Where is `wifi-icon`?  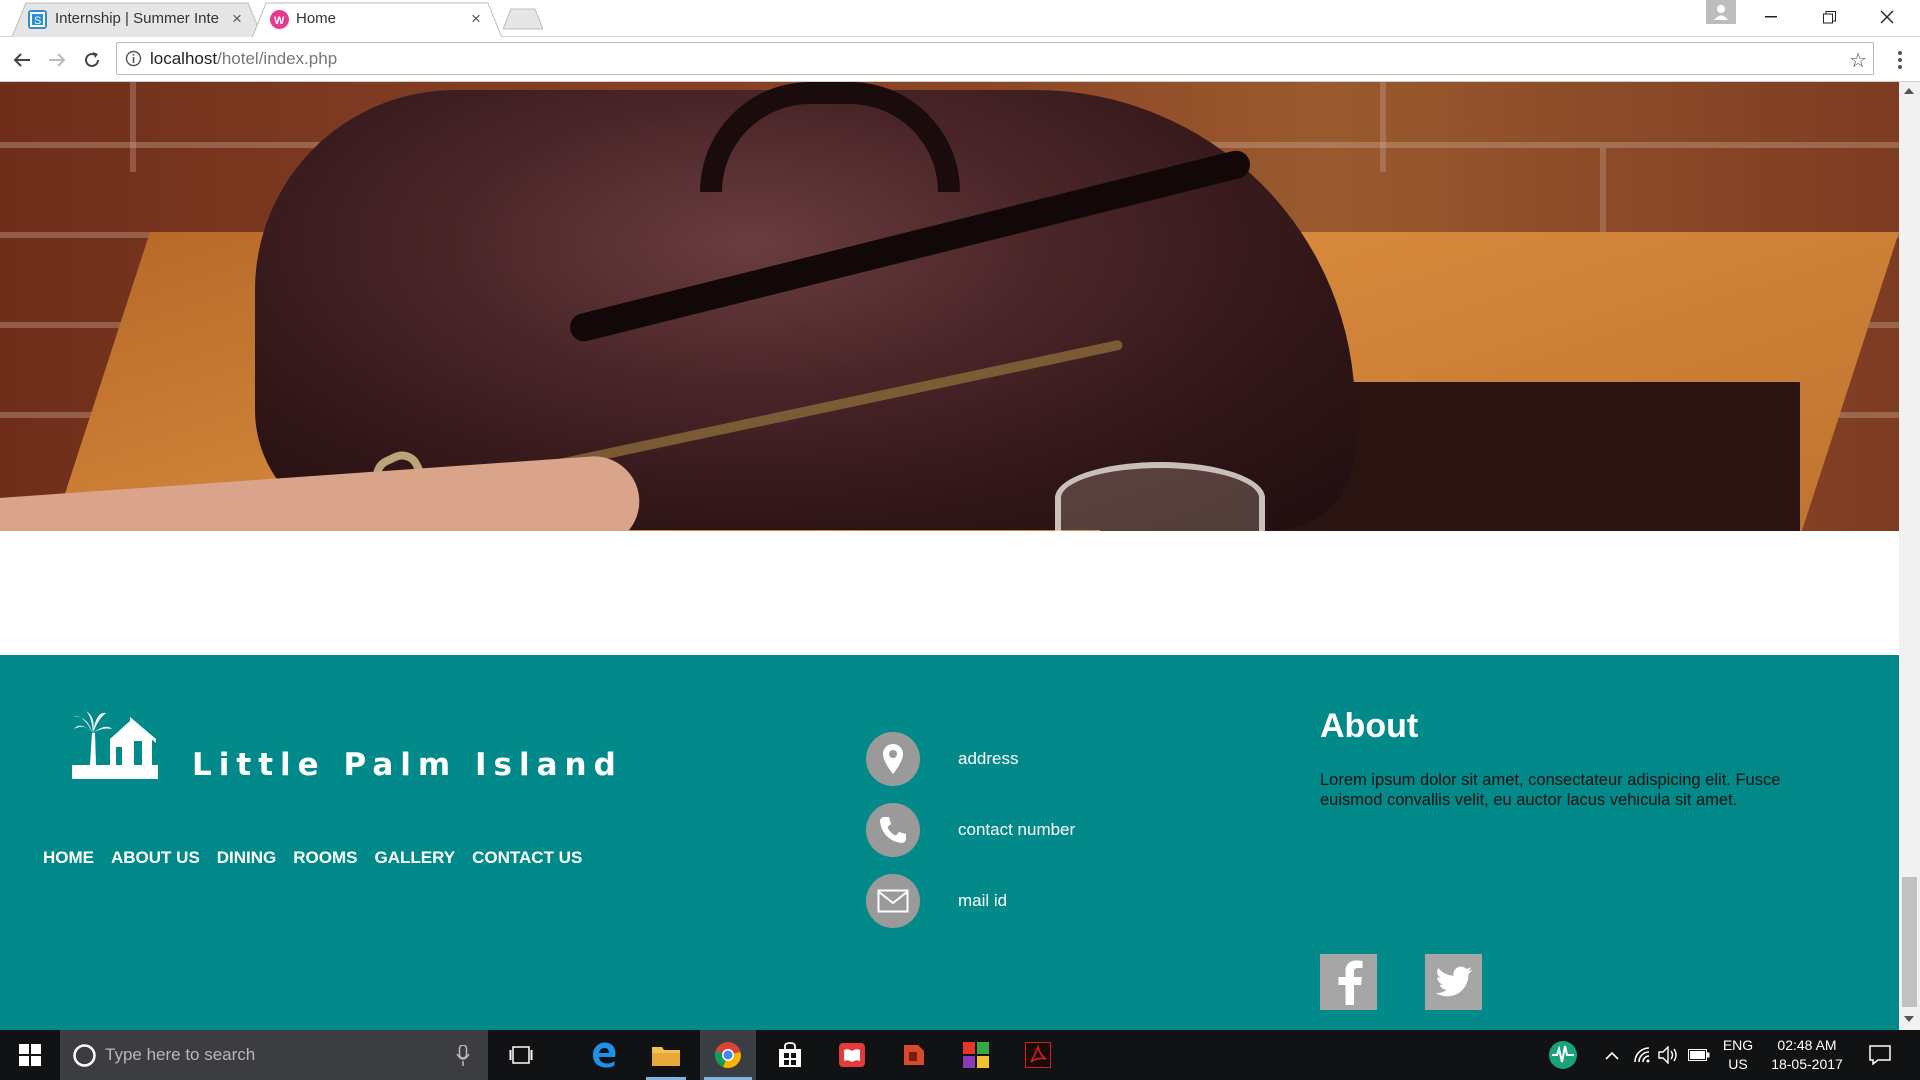
wifi-icon is located at coordinates (1642, 1055).